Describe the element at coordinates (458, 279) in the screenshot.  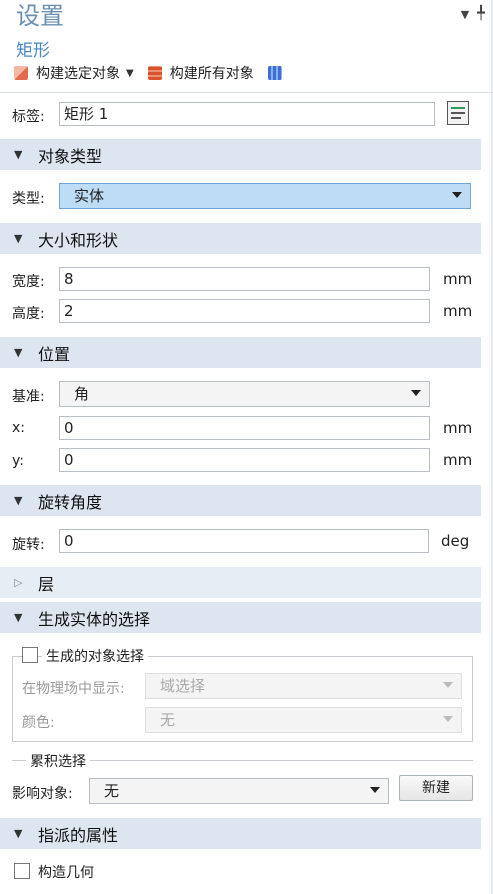
I see `width-unit: mm` at that location.